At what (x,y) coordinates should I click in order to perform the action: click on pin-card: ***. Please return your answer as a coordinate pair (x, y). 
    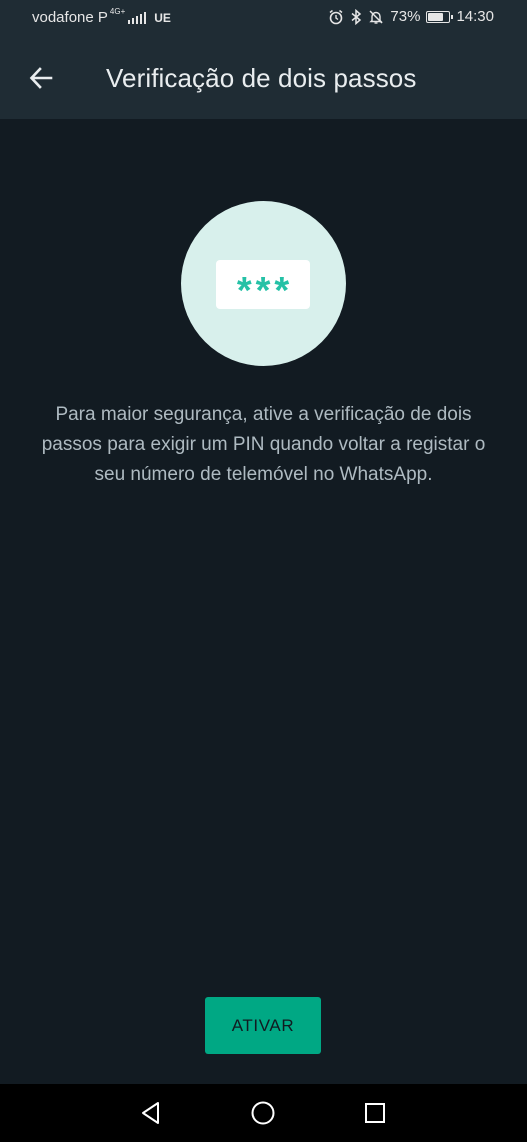
    Looking at the image, I should click on (263, 286).